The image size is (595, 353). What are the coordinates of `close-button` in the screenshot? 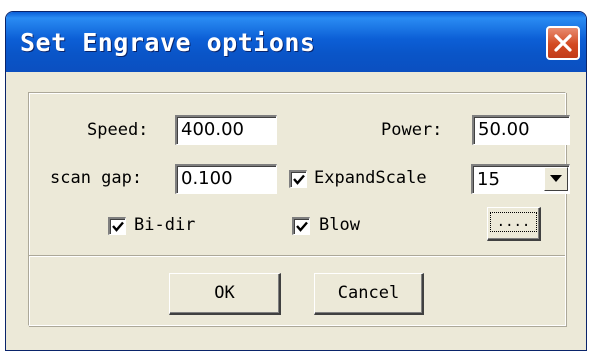 It's located at (563, 43).